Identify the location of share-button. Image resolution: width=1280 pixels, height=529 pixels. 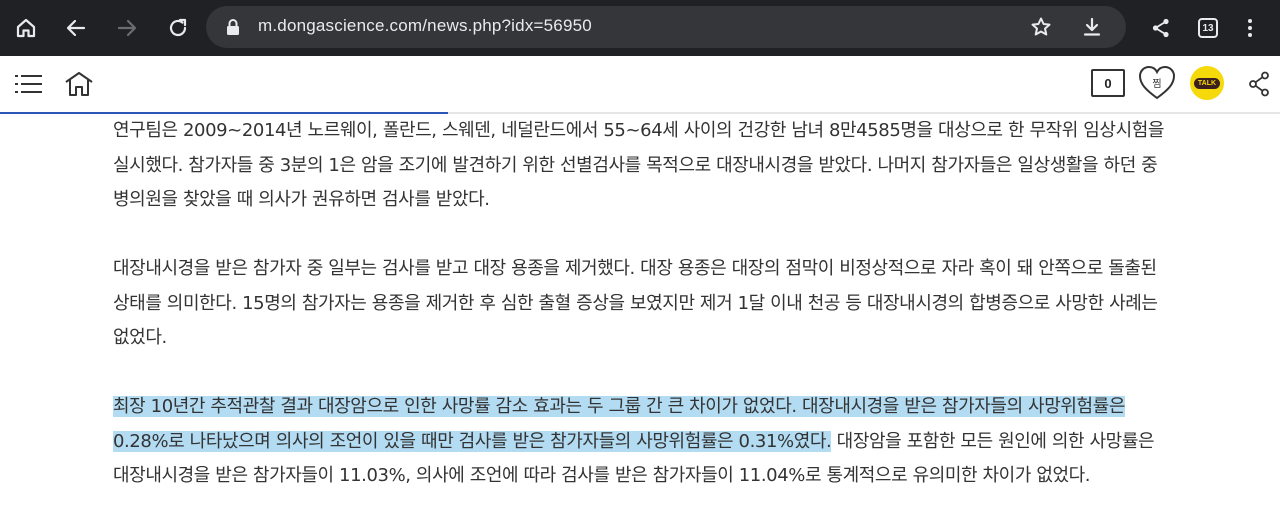
(1161, 28).